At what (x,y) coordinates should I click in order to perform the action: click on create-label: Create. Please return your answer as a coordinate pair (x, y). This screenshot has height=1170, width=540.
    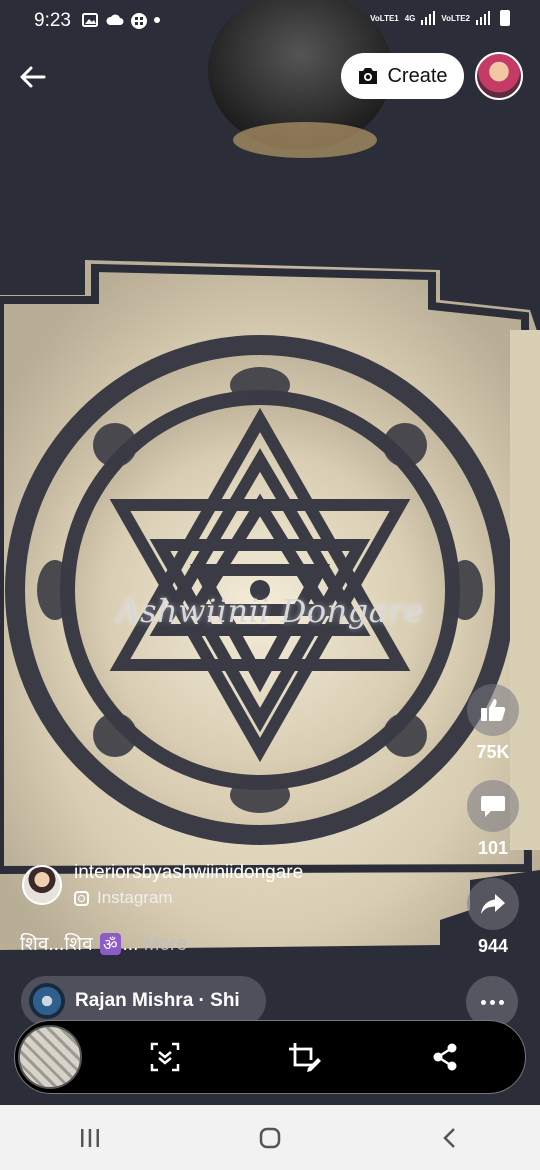
    Looking at the image, I should click on (417, 75).